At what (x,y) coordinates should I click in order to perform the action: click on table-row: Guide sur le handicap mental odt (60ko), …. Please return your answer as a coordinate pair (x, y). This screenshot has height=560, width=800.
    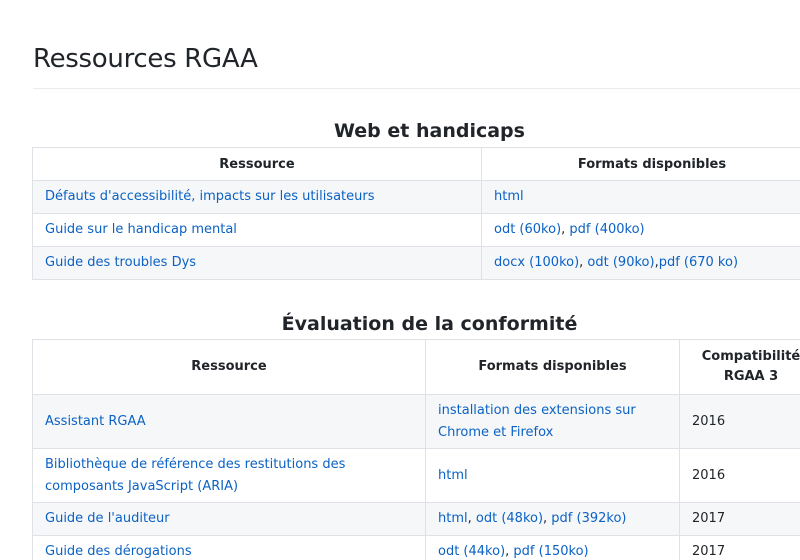
    Looking at the image, I should click on (416, 230).